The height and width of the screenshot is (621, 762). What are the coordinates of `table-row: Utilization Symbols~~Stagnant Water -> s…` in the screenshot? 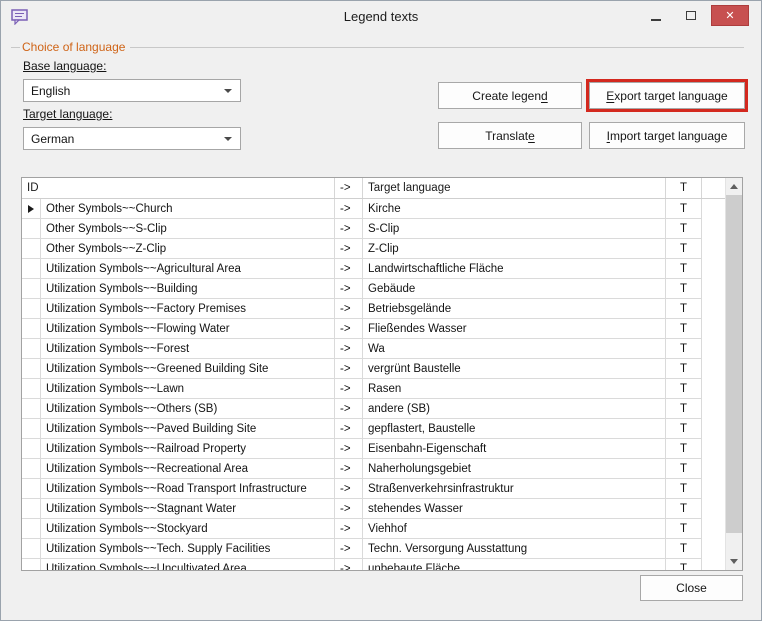 It's located at (362, 509).